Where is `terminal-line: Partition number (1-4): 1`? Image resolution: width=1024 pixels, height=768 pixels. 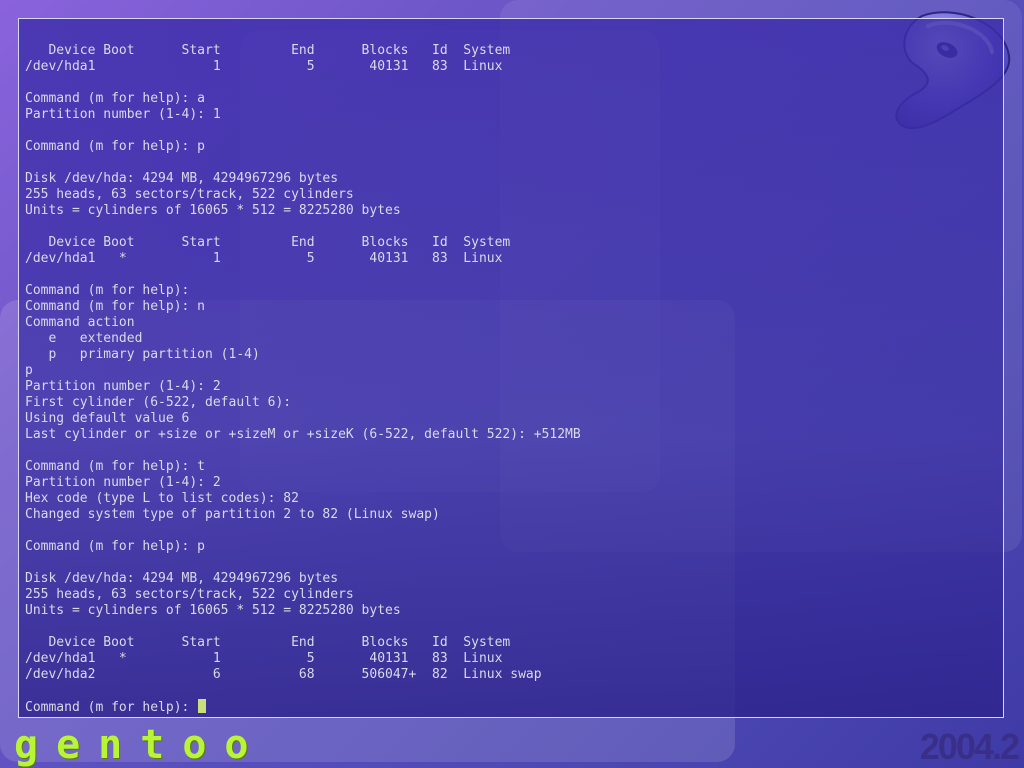 terminal-line: Partition number (1-4): 1 is located at coordinates (123, 114).